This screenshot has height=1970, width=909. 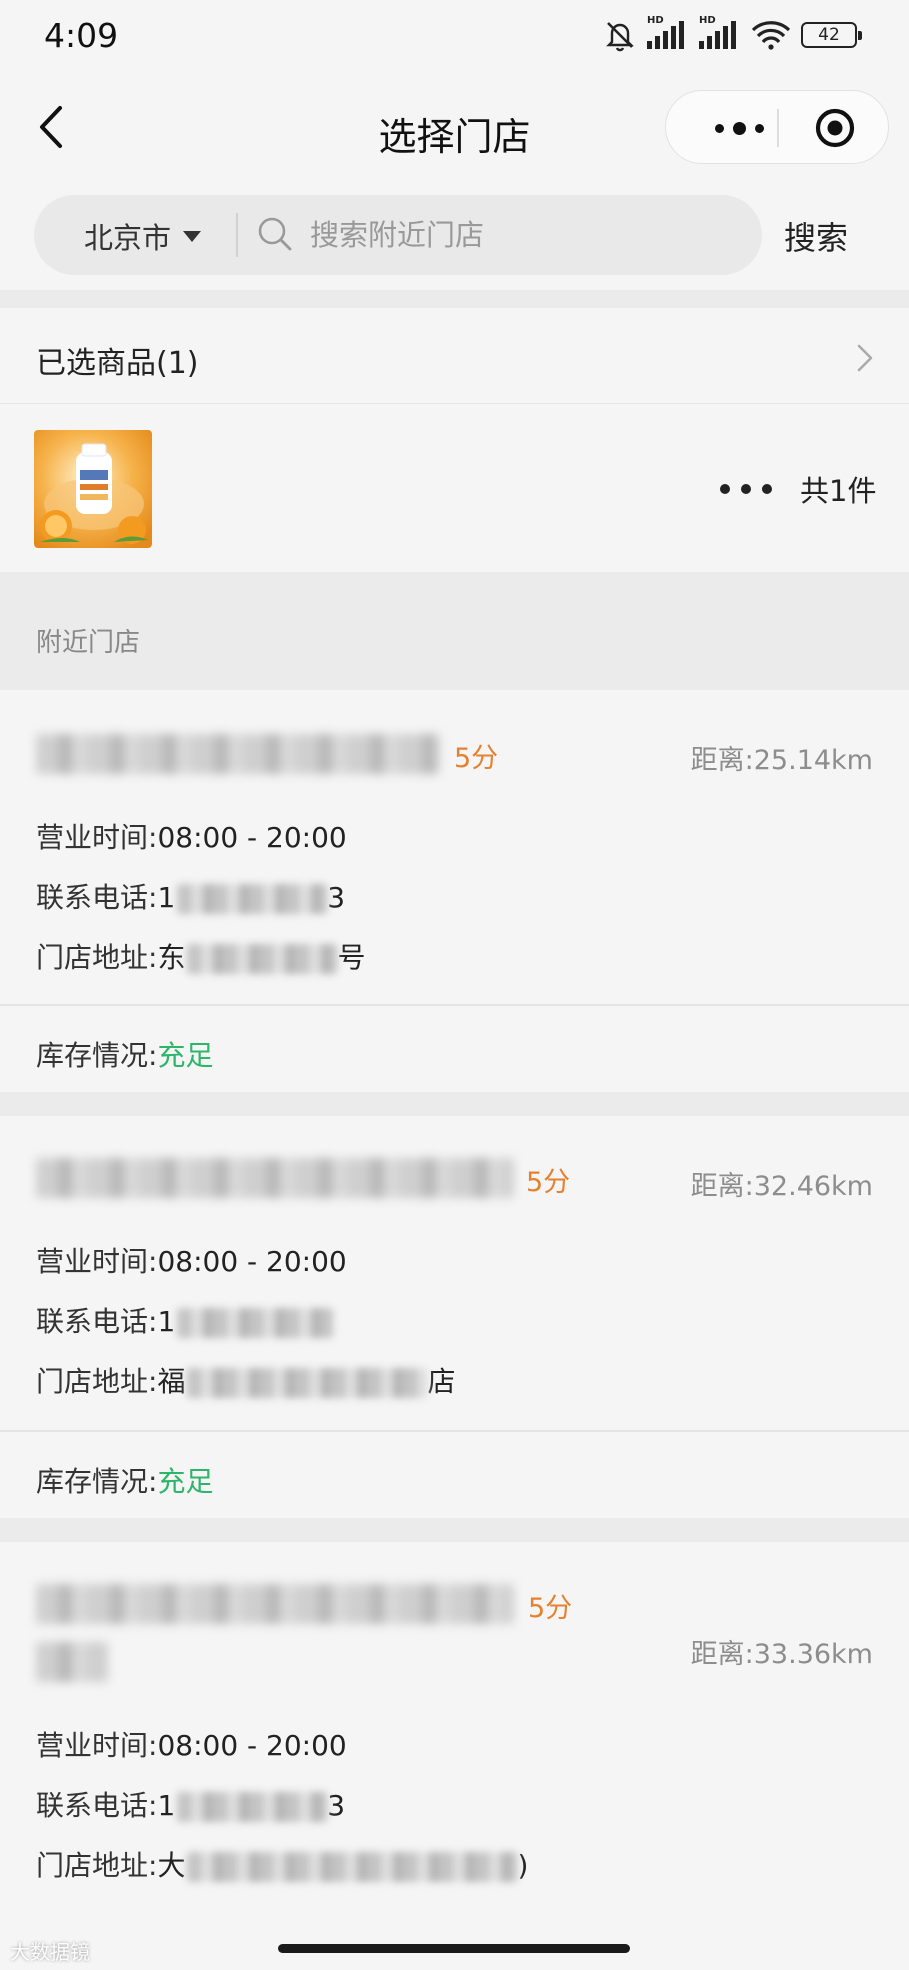 What do you see at coordinates (865, 358) in the screenshot?
I see `chevron-right-icon` at bounding box center [865, 358].